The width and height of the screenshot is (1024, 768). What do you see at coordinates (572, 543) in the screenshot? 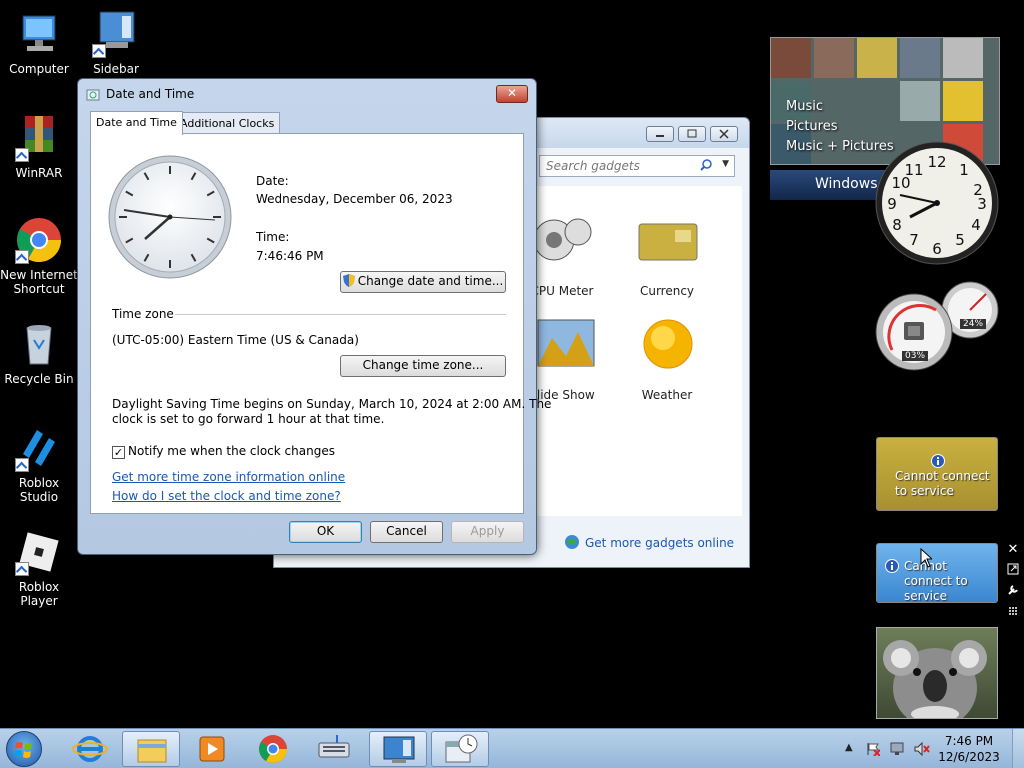
I see `globe-icon` at bounding box center [572, 543].